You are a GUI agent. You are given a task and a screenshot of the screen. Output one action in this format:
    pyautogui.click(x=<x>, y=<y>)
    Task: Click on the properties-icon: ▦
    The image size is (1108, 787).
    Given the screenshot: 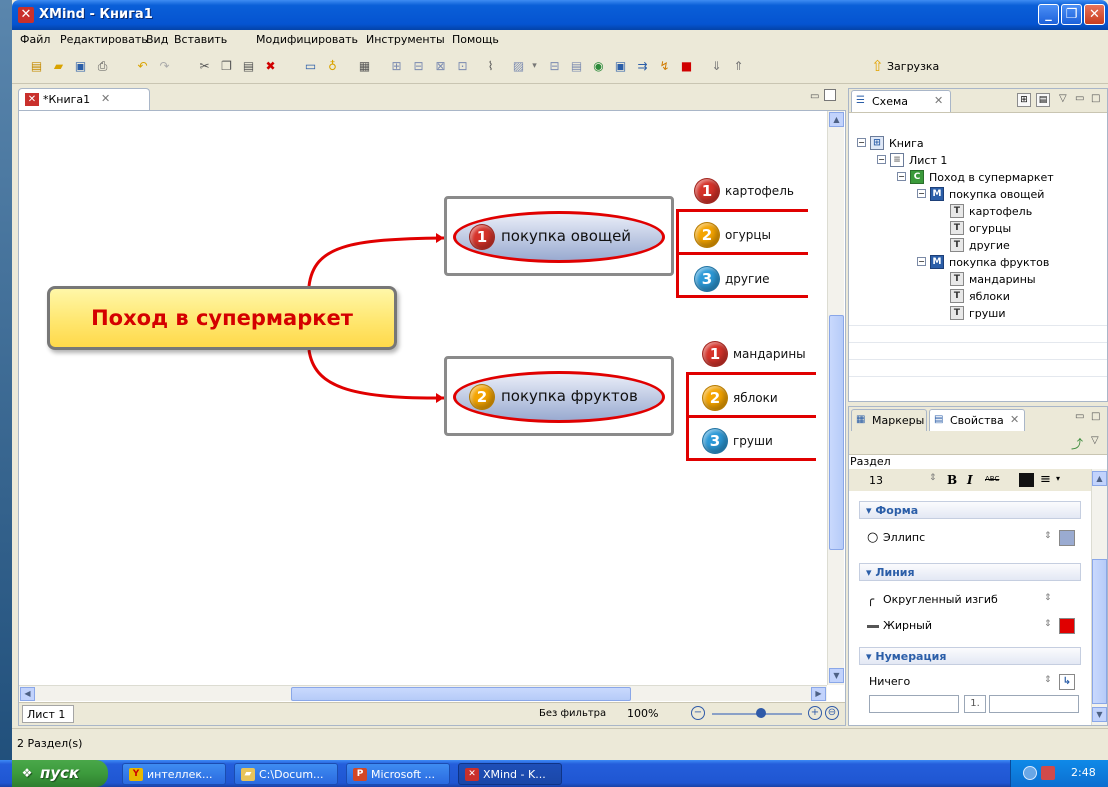 What is the action you would take?
    pyautogui.click(x=364, y=66)
    